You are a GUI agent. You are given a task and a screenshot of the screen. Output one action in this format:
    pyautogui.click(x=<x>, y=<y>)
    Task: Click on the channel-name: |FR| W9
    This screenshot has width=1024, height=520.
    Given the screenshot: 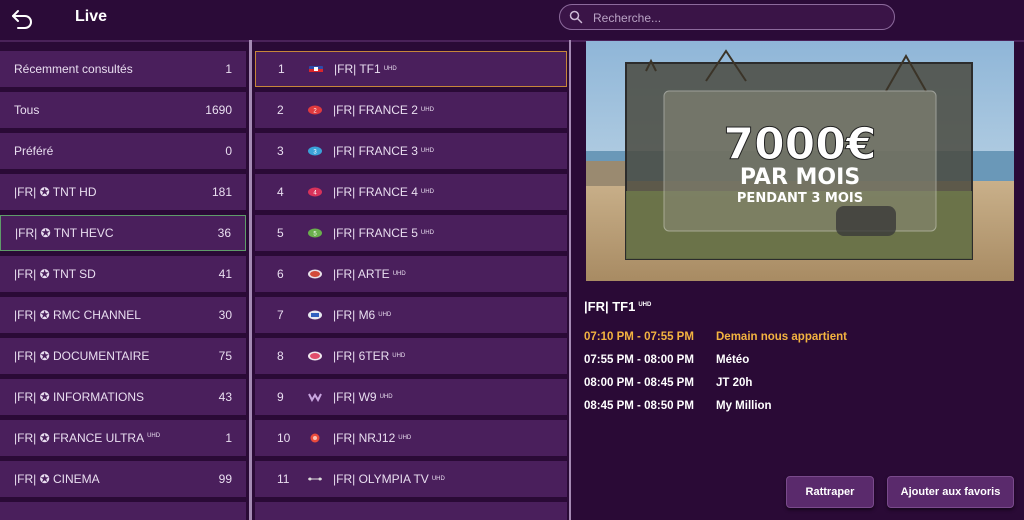 What is the action you would take?
    pyautogui.click(x=355, y=397)
    